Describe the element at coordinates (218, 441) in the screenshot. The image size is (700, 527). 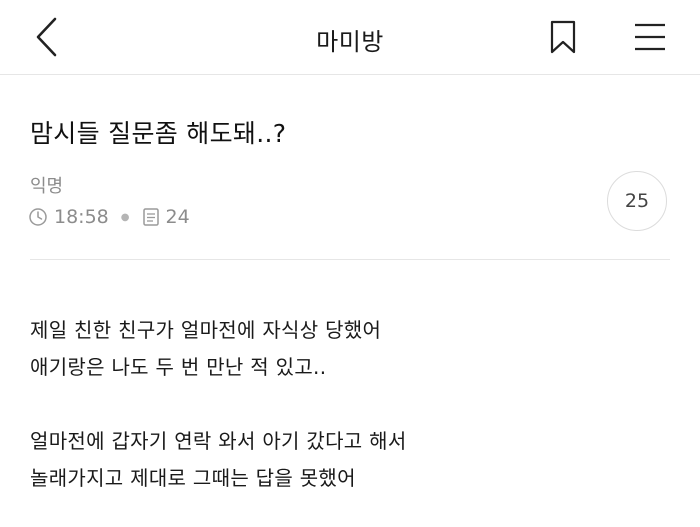
I see `body-line: 얼마전에 갑자기 연락 와서 아기 갔다고 해서` at that location.